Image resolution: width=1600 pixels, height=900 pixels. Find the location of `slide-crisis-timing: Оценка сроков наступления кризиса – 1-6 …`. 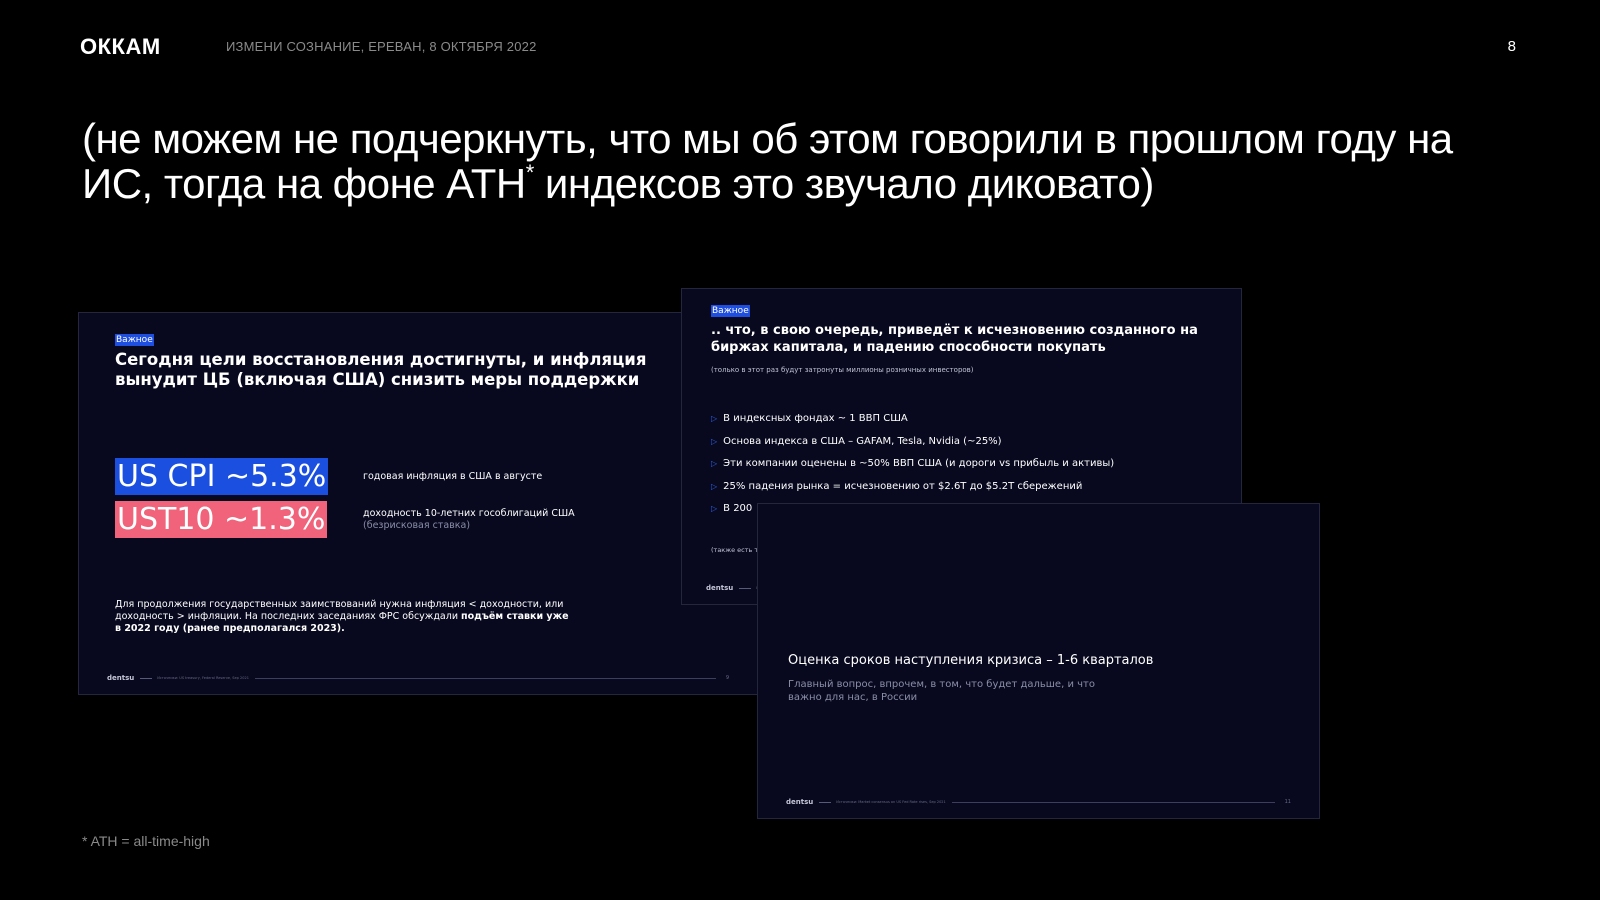

slide-crisis-timing: Оценка сроков наступления кризиса – 1-6 … is located at coordinates (1038, 661).